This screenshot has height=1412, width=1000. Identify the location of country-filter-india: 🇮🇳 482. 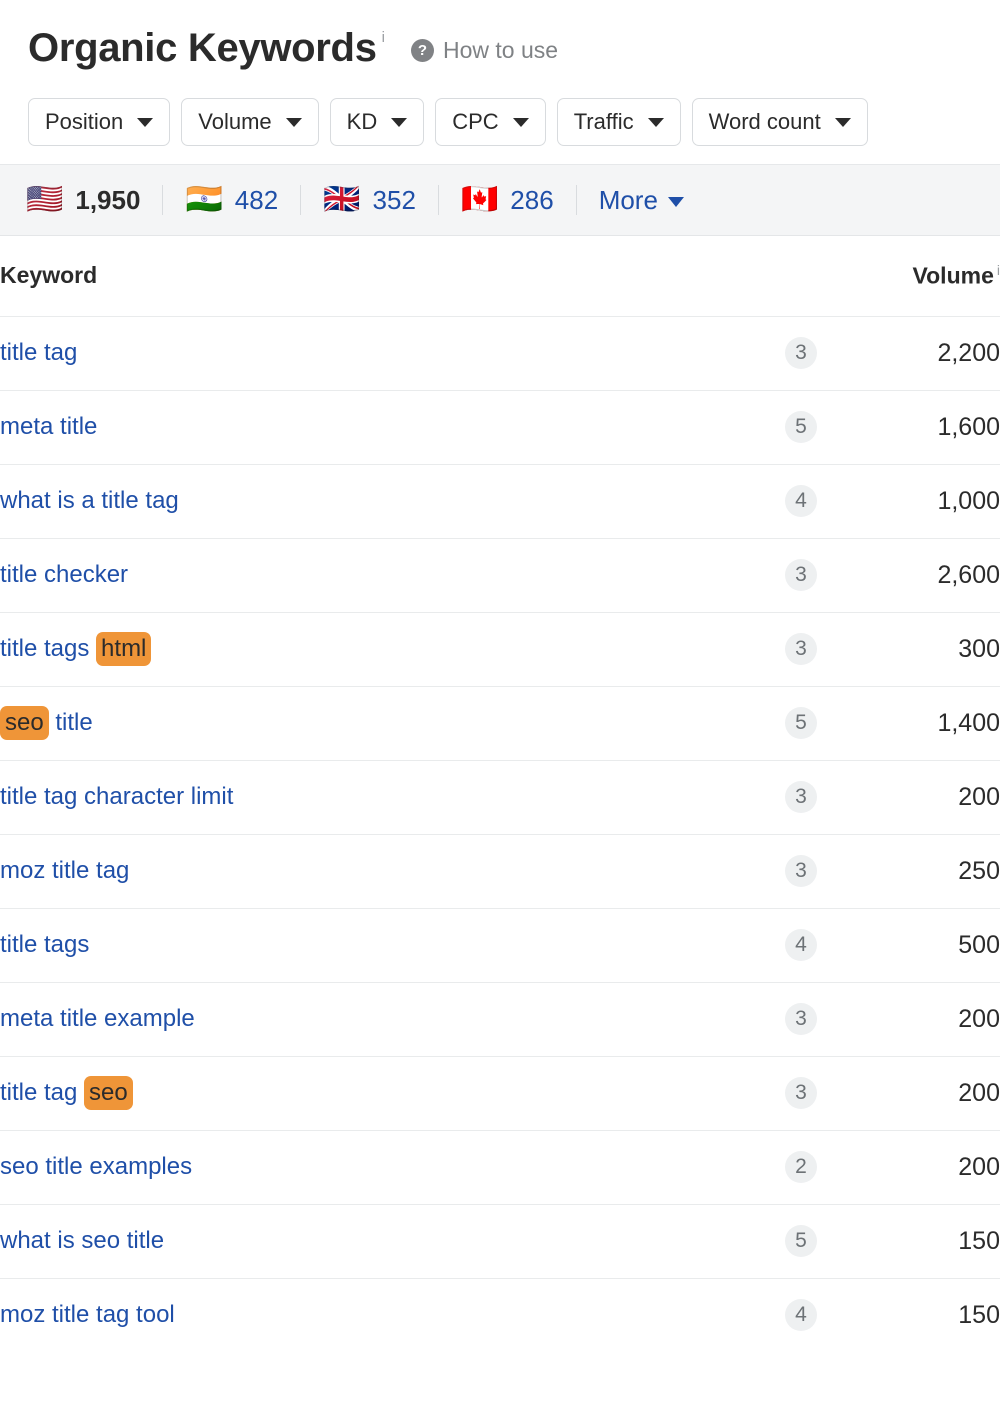
(242, 200).